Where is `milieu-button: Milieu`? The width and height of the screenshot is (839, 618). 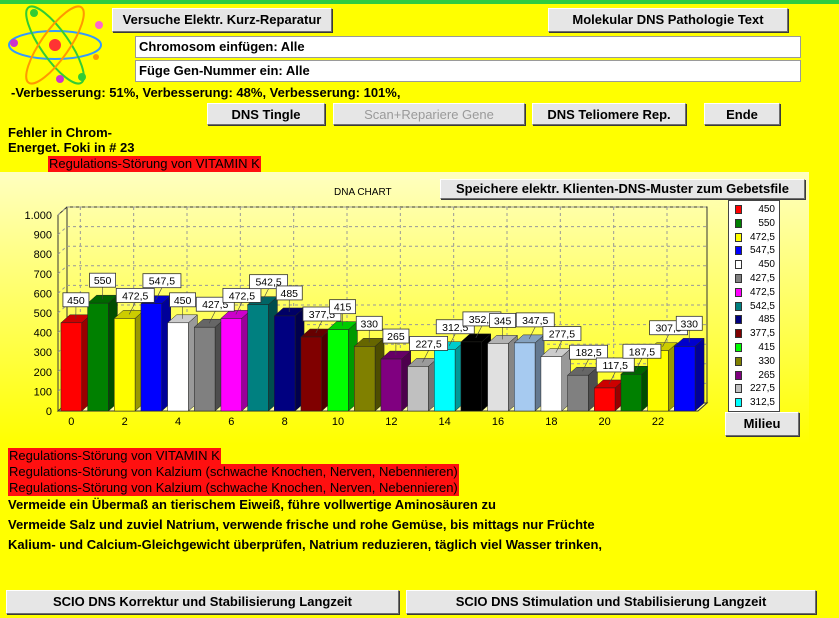
milieu-button: Milieu is located at coordinates (762, 424).